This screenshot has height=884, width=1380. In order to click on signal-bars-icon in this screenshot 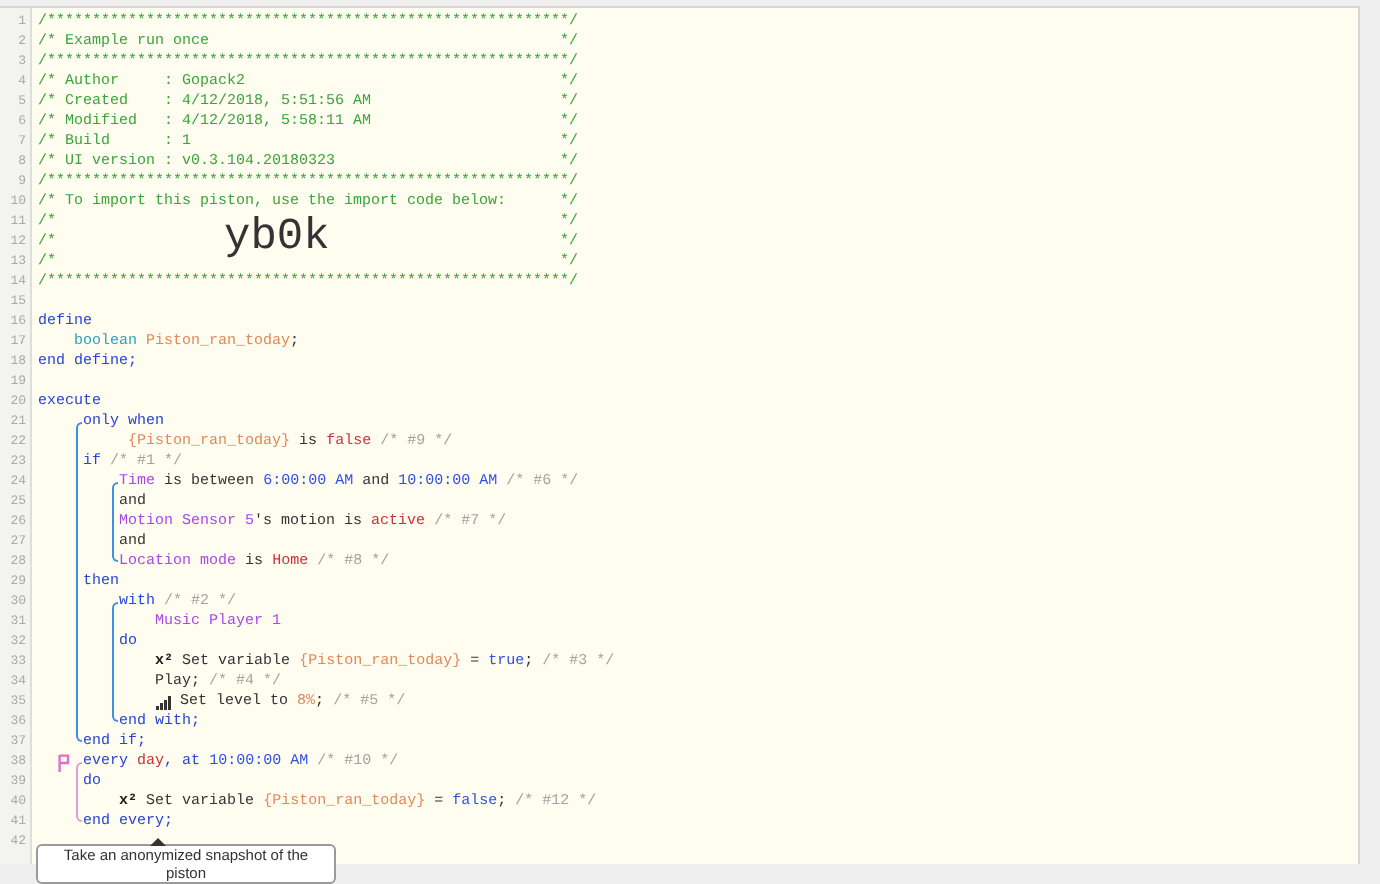, I will do `click(163, 702)`.